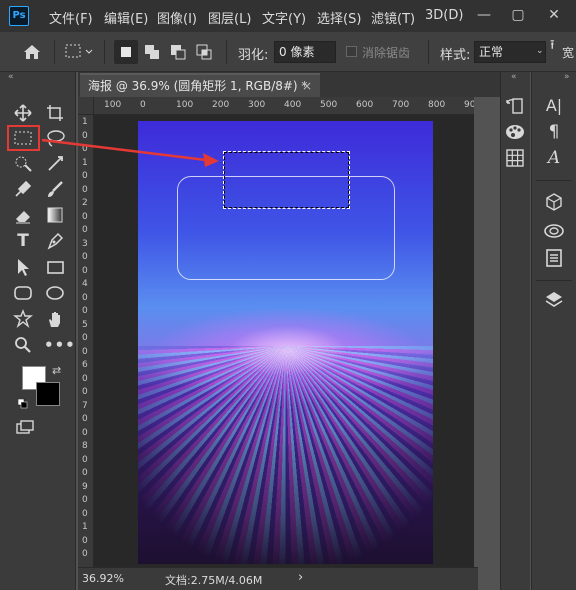 The width and height of the screenshot is (576, 590). What do you see at coordinates (554, 300) in the screenshot?
I see `layers-icon` at bounding box center [554, 300].